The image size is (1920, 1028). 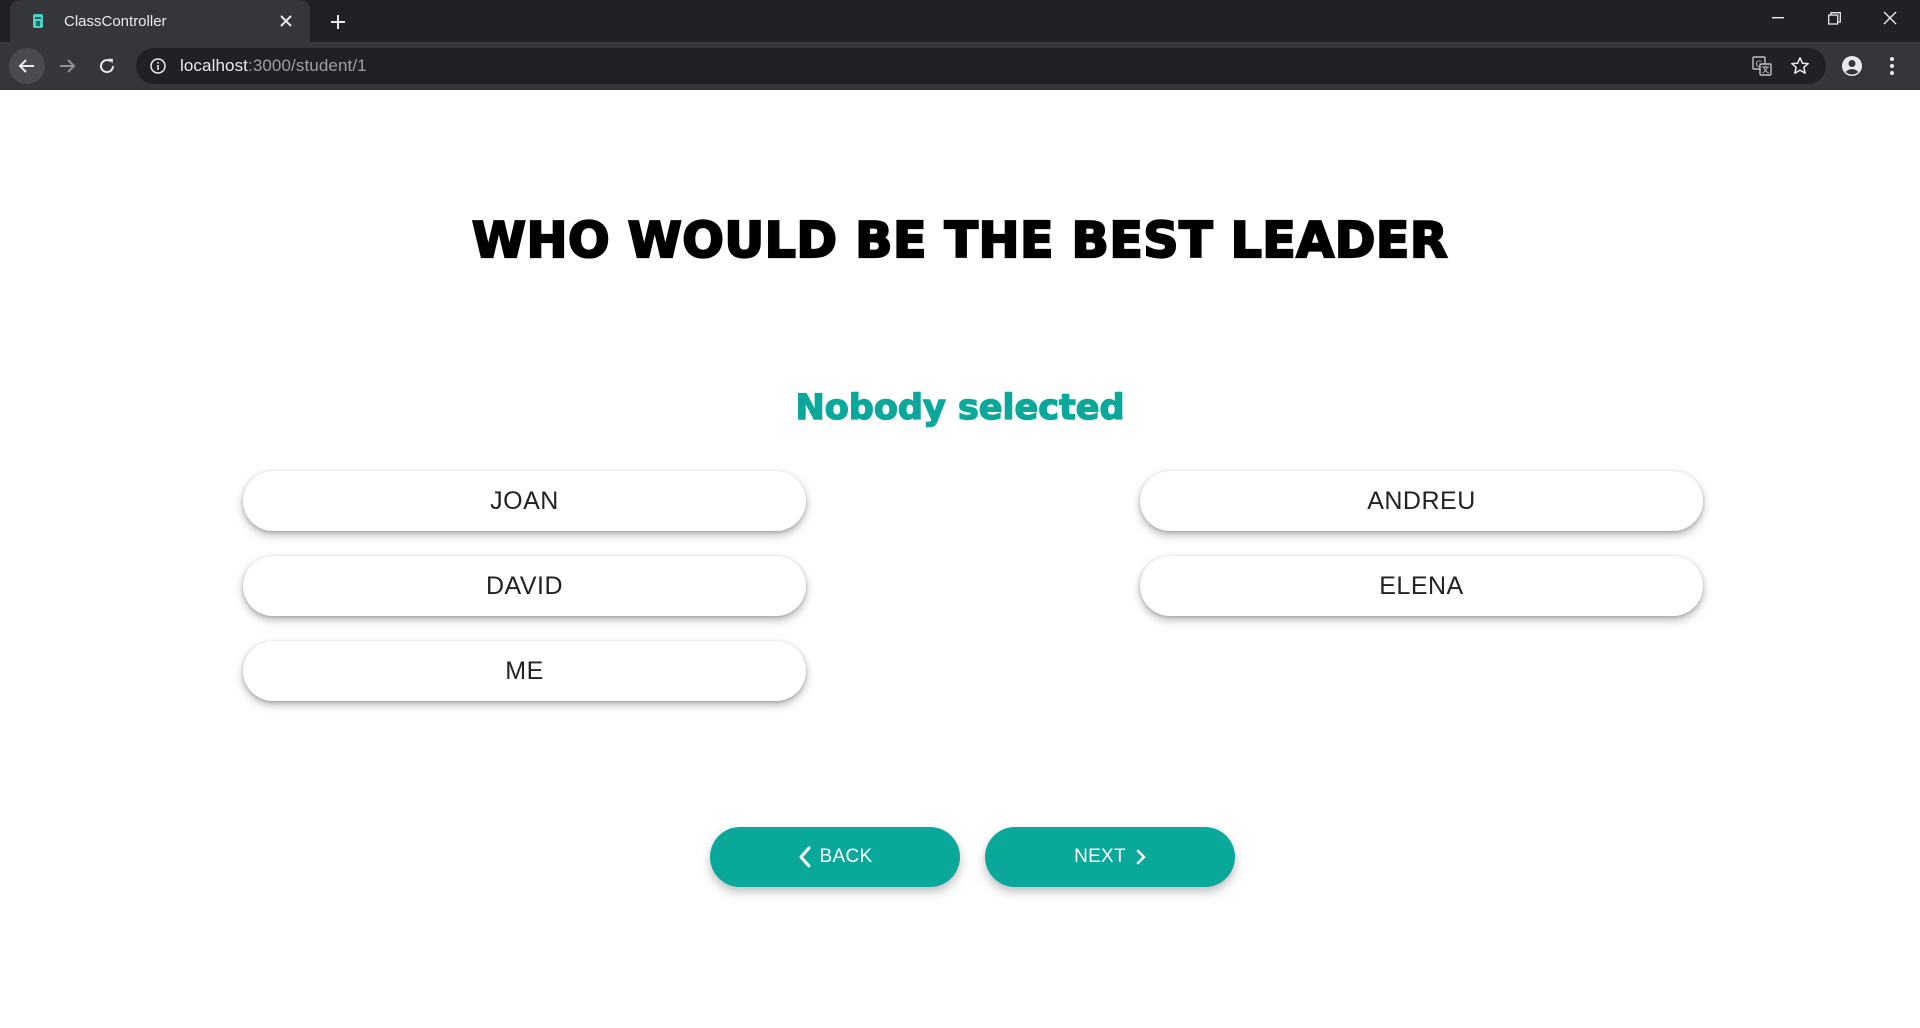 I want to click on favicon-icon, so click(x=38, y=21).